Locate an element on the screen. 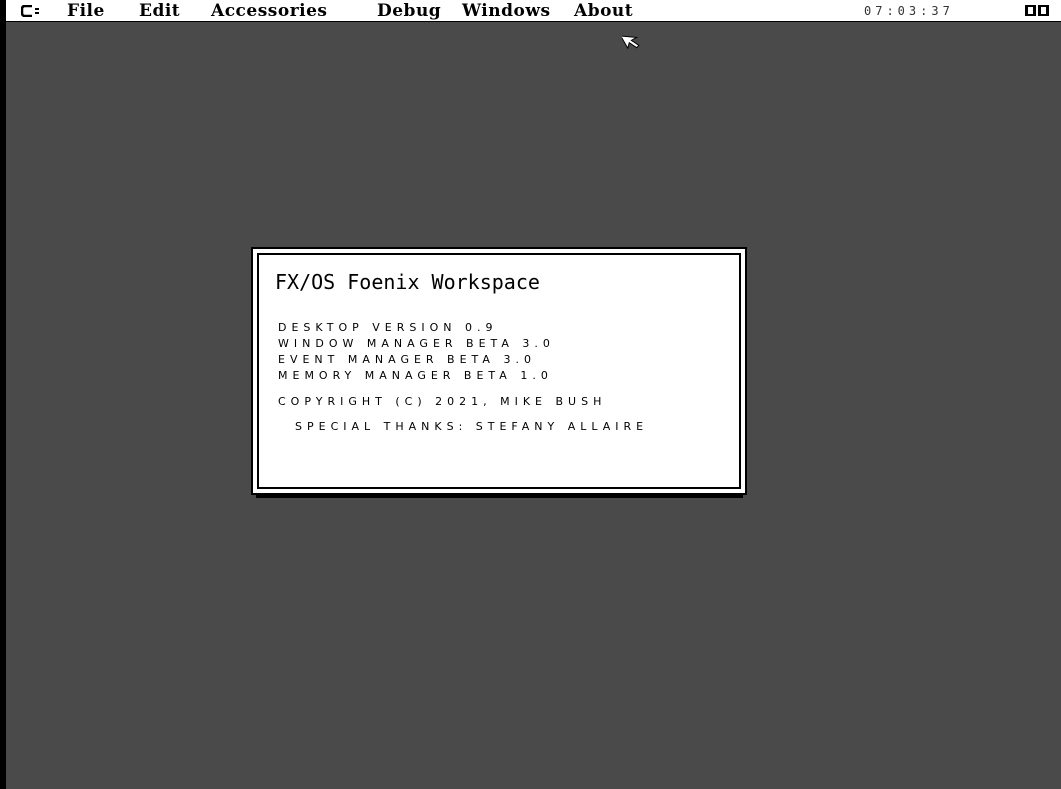 The width and height of the screenshot is (1061, 789). menu-edit: Edit is located at coordinates (159, 11).